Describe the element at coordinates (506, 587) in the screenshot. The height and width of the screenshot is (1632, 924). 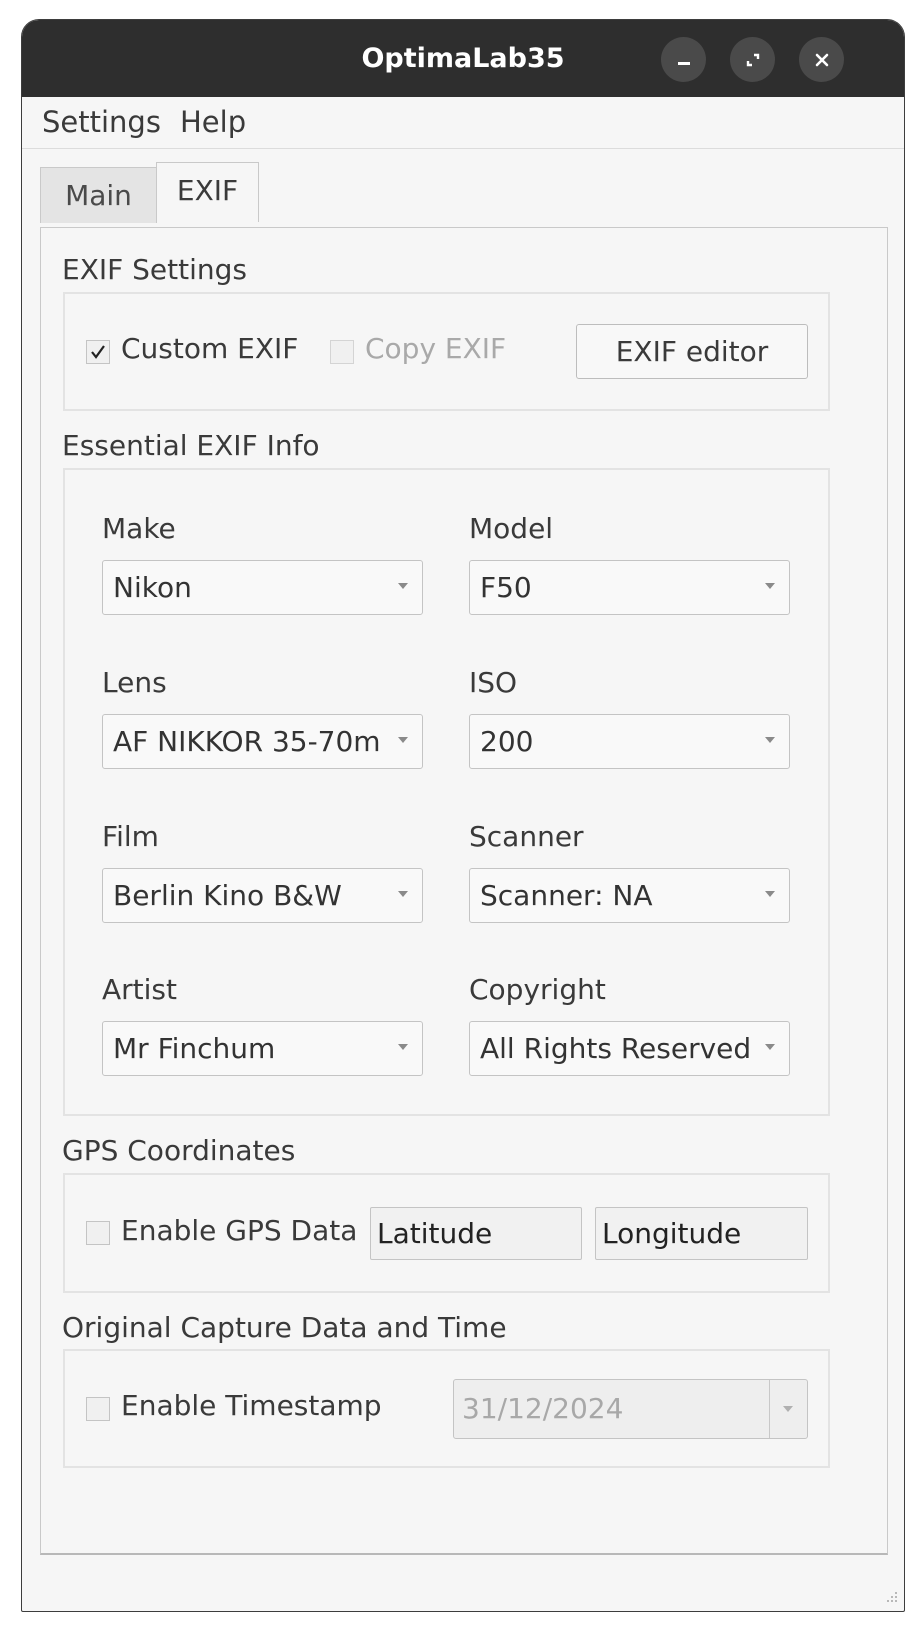
I see `model-value: F50` at that location.